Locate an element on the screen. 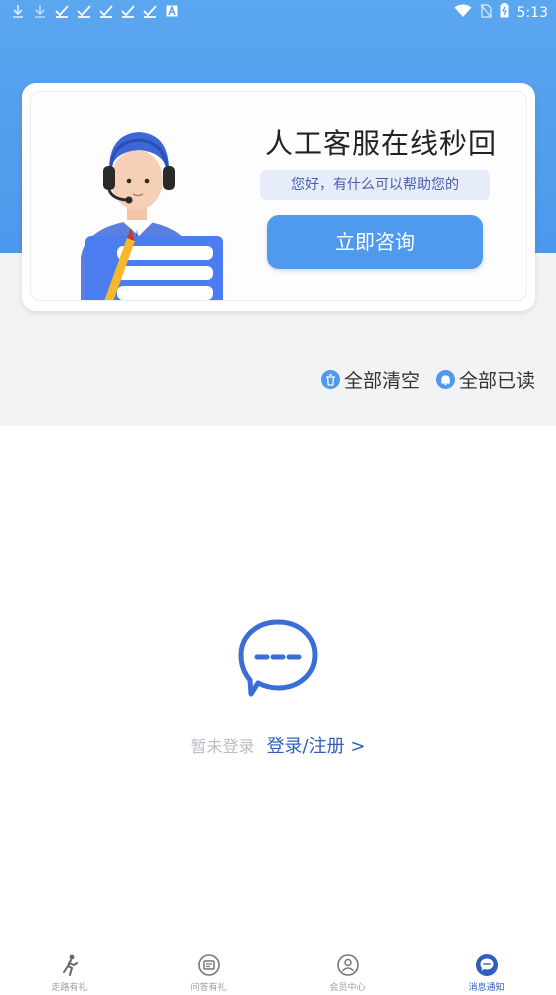 The width and height of the screenshot is (556, 995). tab-message-notice: 消息通知 is located at coordinates (486, 970).